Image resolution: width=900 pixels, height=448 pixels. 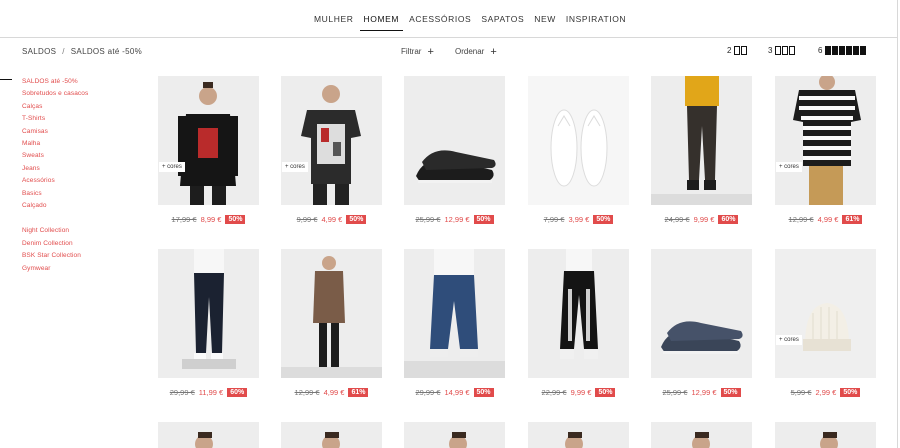 I want to click on price-row: 24,99 €9,99 €60%, so click(x=701, y=219).